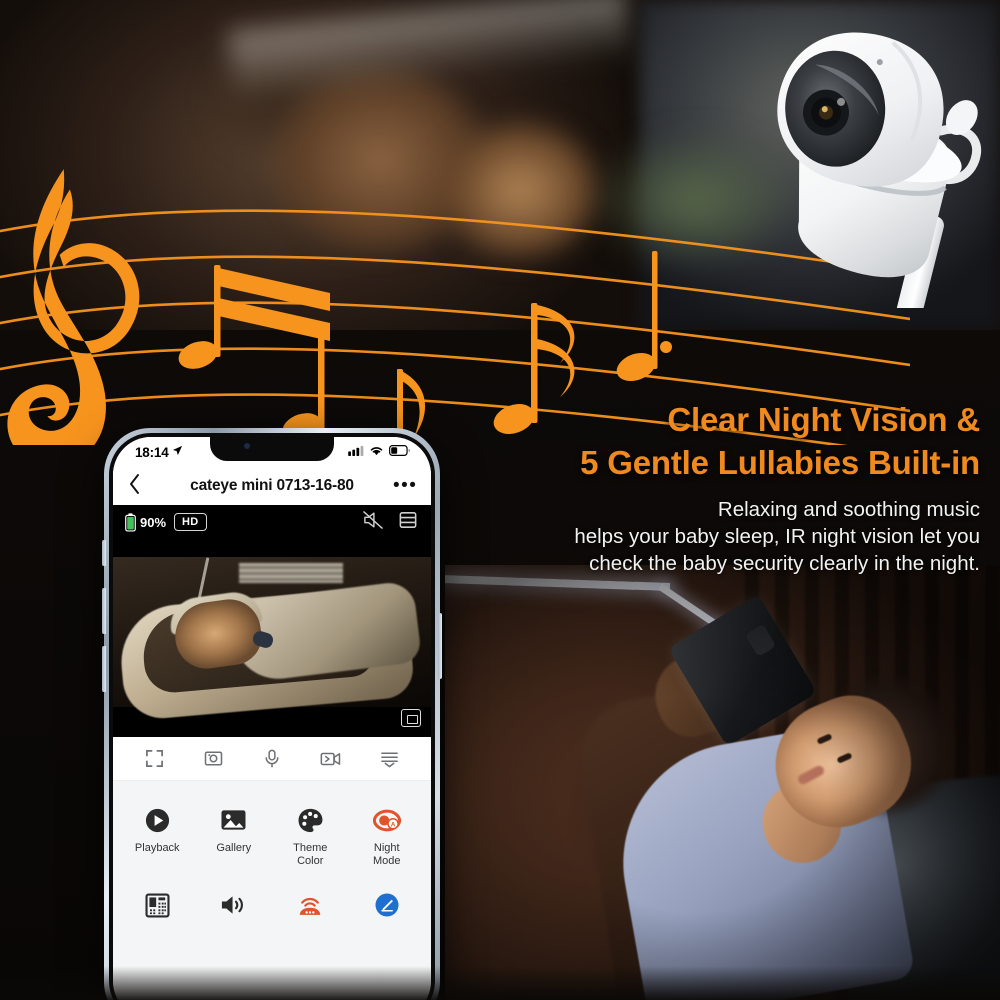  What do you see at coordinates (387, 905) in the screenshot?
I see `edit-pen-icon` at bounding box center [387, 905].